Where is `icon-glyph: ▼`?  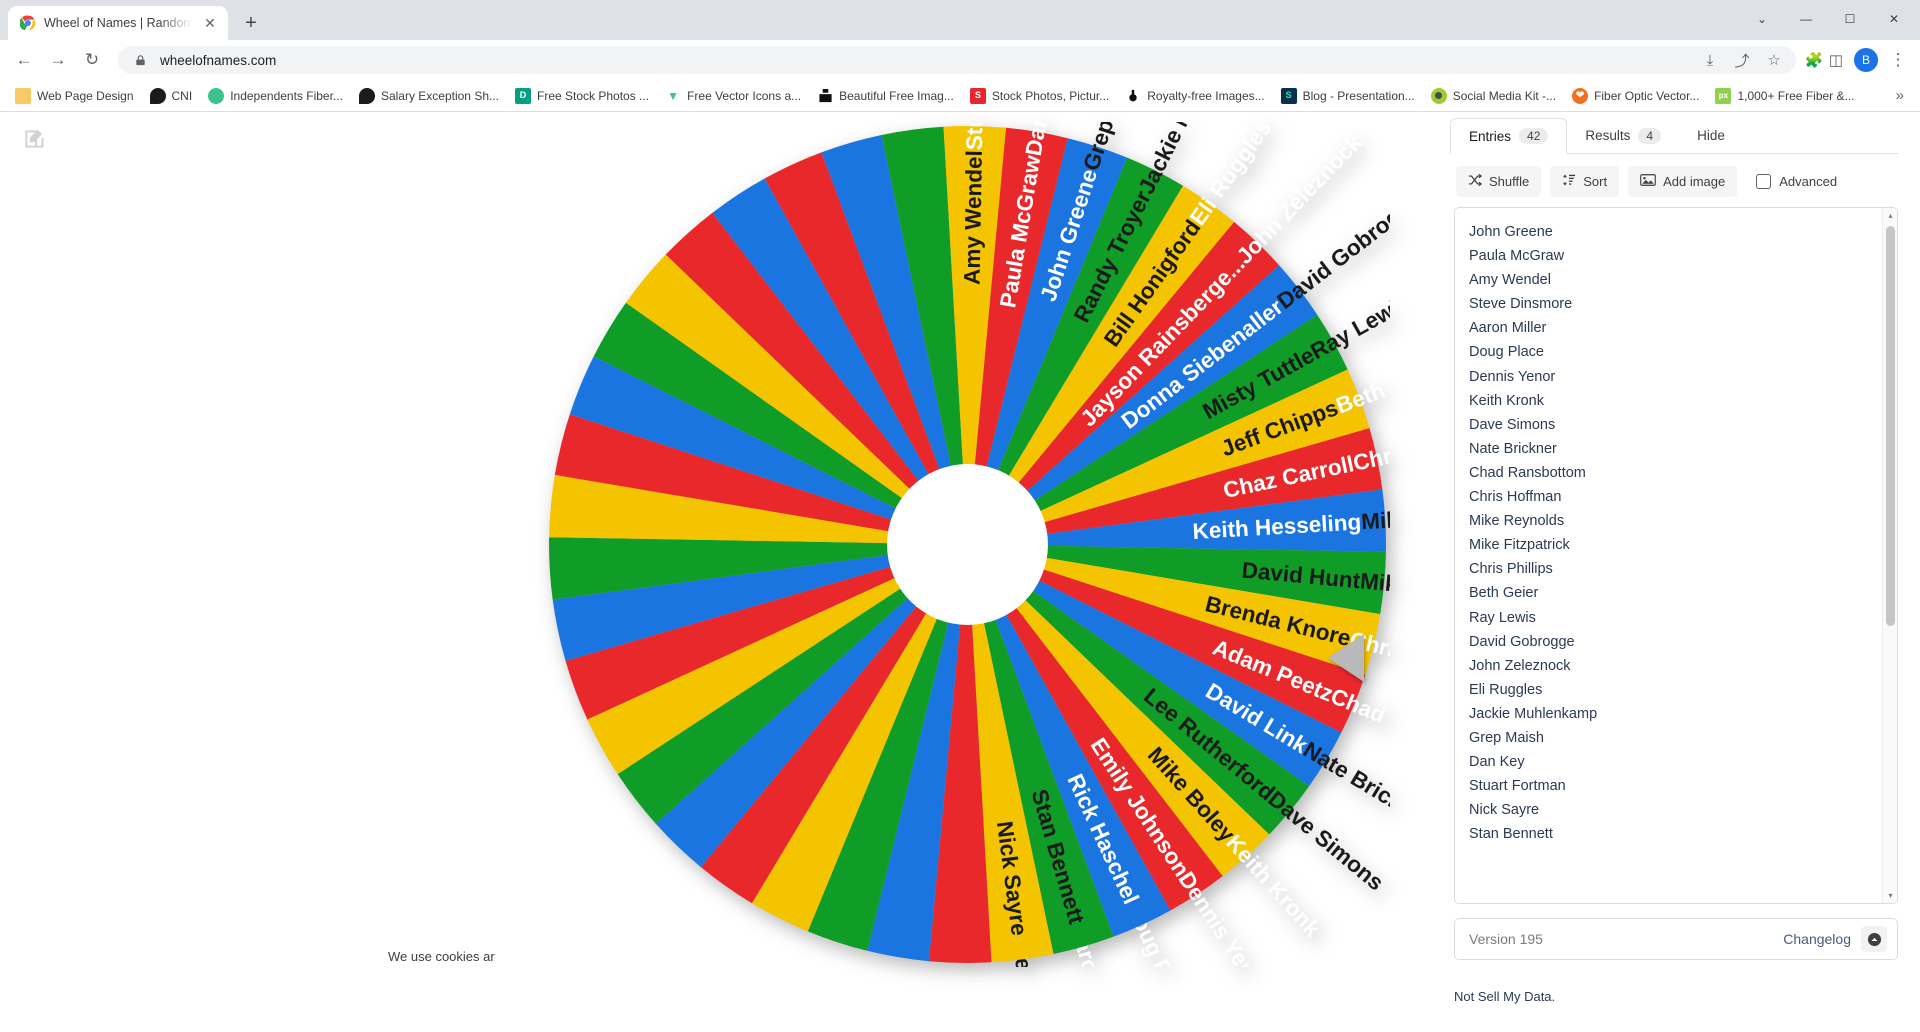 icon-glyph: ▼ is located at coordinates (673, 95).